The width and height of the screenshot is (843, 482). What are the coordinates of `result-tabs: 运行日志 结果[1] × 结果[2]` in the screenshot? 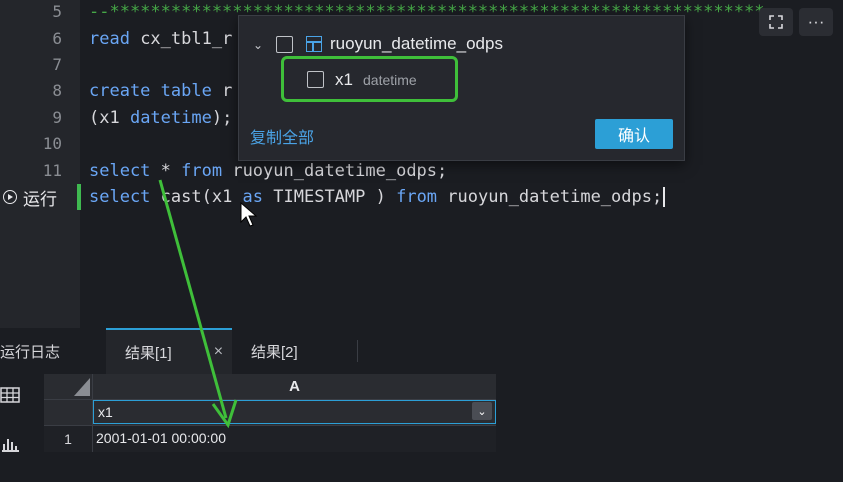 It's located at (421, 351).